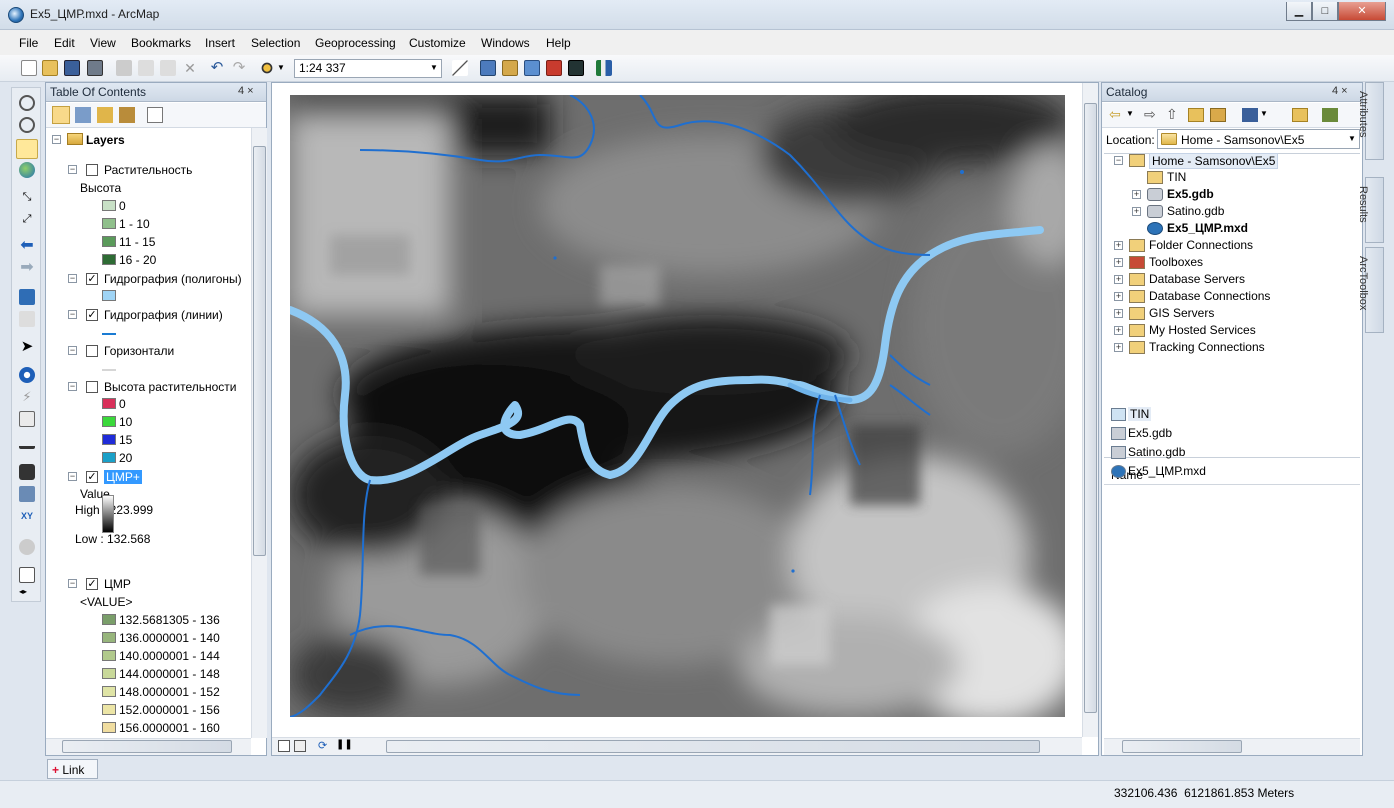  I want to click on catalog-horizontal-scroll-thumb, so click(1182, 746).